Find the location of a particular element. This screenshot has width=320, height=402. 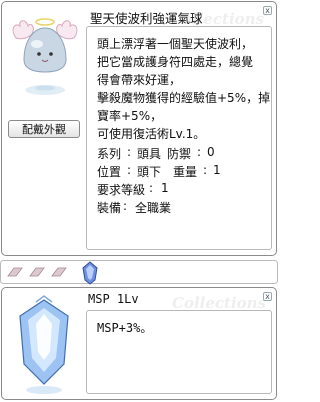

description-line: 頭上漂浮著一個聖天使波利， is located at coordinates (175, 44).